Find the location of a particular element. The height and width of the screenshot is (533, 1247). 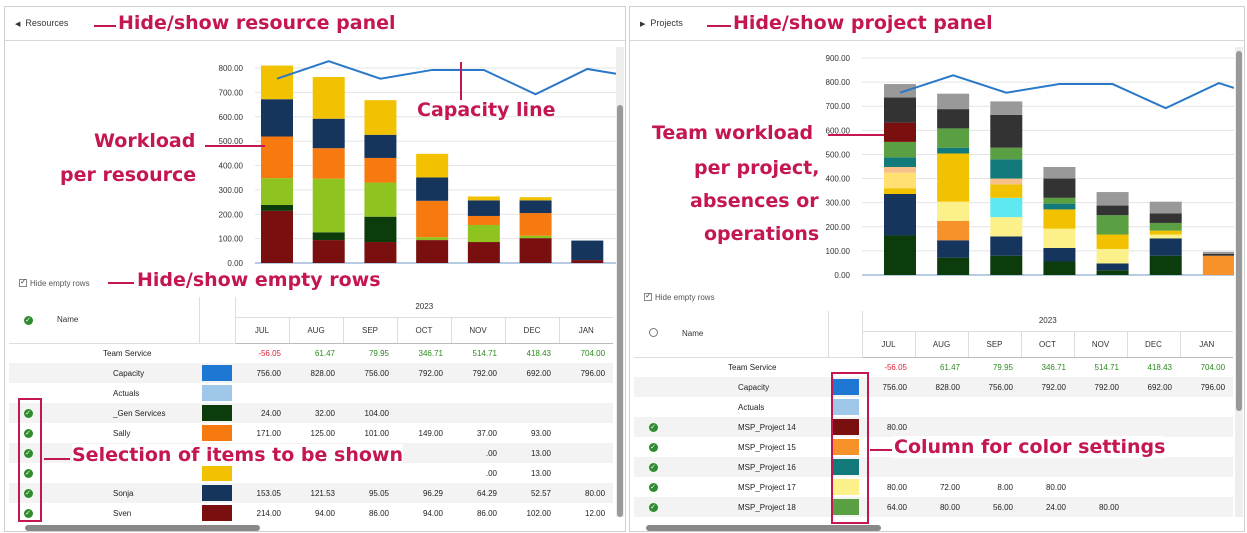

annotation-resource-panel: Hide/show resource panel is located at coordinates (257, 23).